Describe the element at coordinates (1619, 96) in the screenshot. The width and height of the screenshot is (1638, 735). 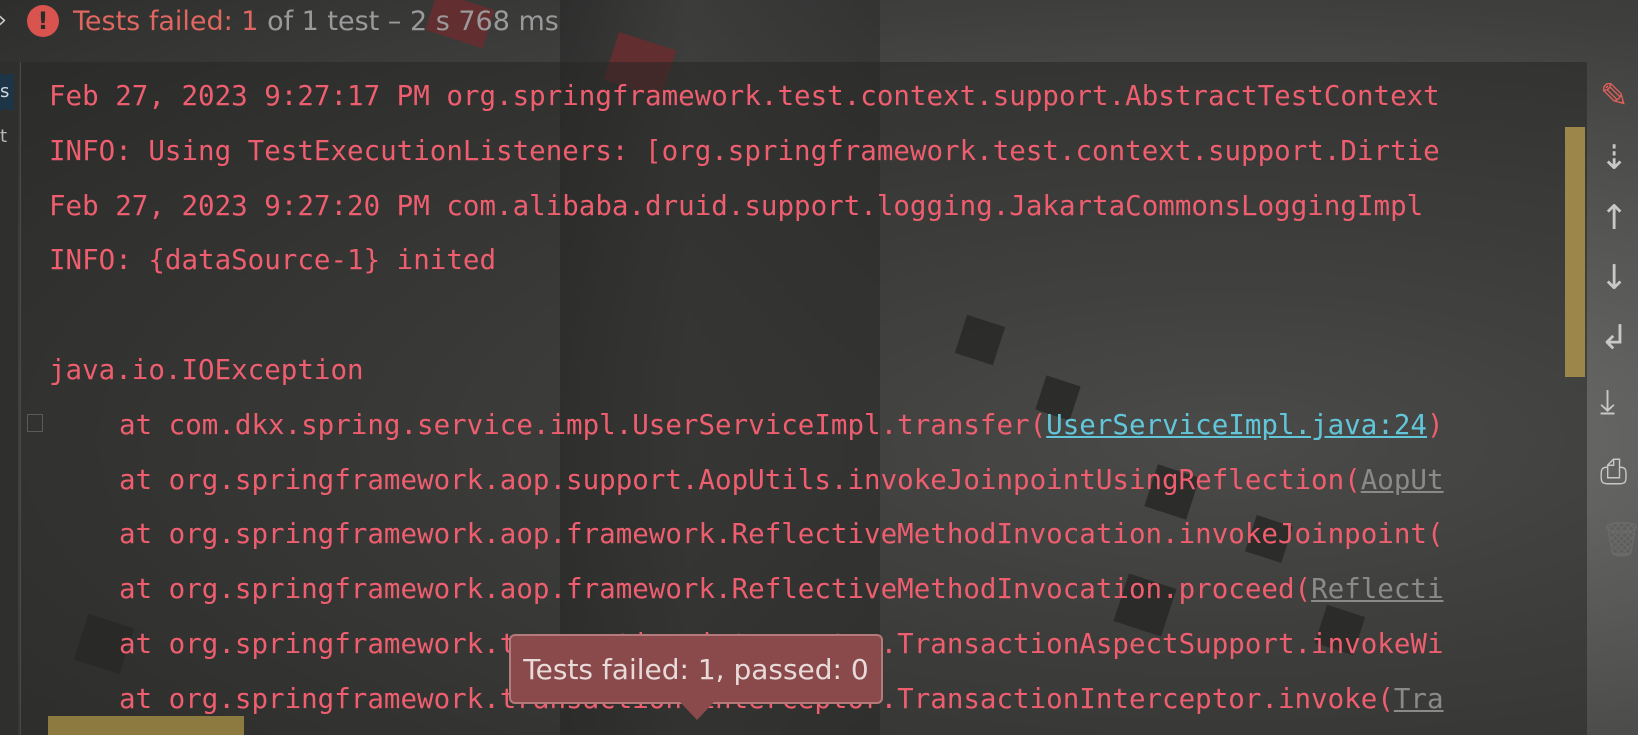
I see `clear-all-icon: ✎` at that location.